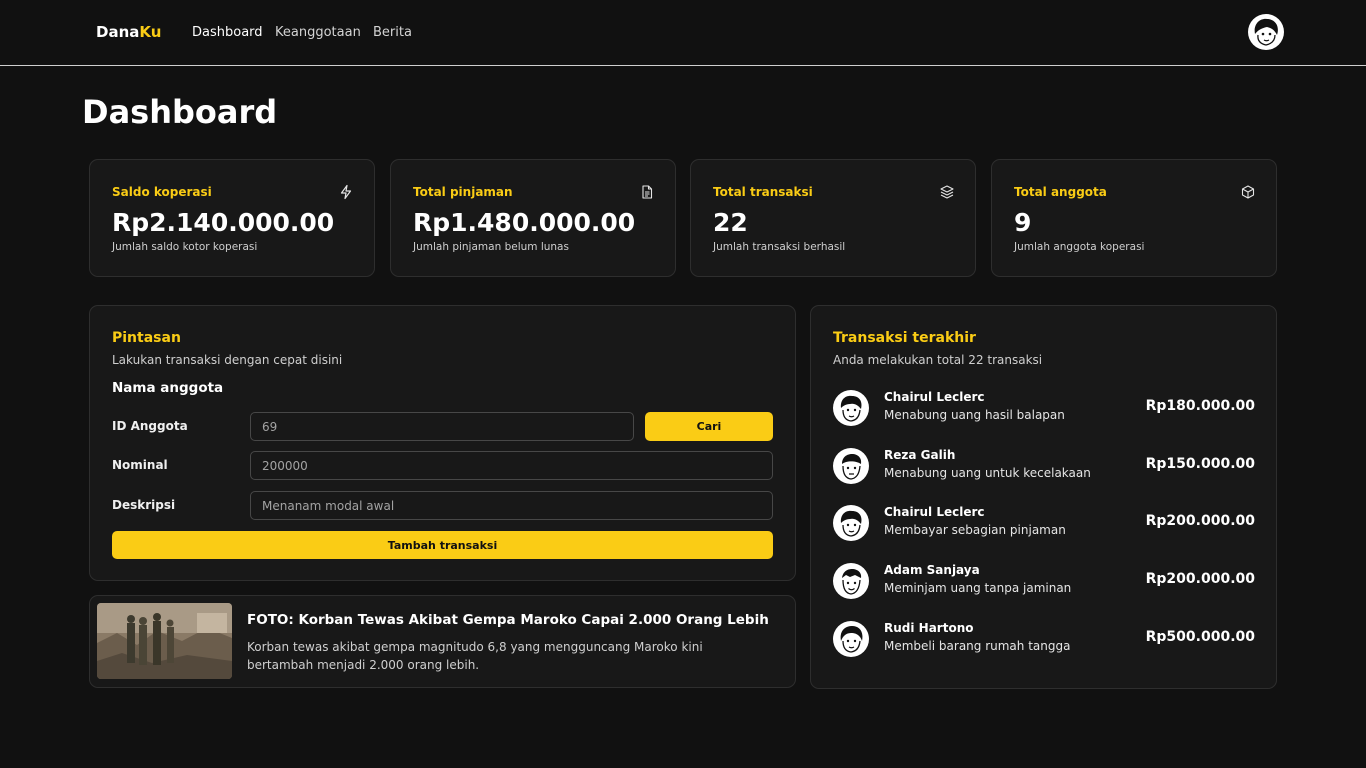 The width and height of the screenshot is (1366, 768). What do you see at coordinates (1023, 222) in the screenshot?
I see `stat-value: 9` at bounding box center [1023, 222].